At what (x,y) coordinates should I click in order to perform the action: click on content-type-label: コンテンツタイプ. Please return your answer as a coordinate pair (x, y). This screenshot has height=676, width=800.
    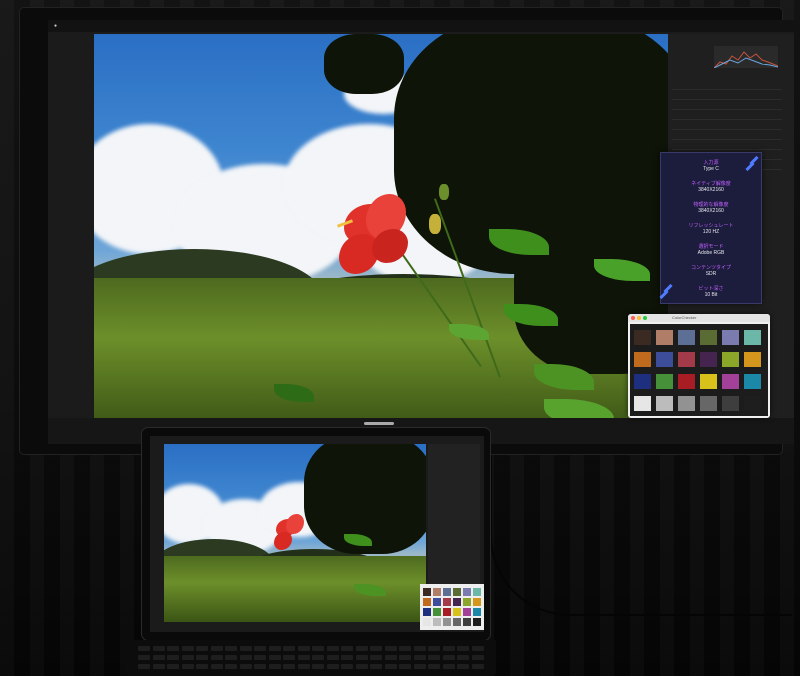
    Looking at the image, I should click on (710, 268).